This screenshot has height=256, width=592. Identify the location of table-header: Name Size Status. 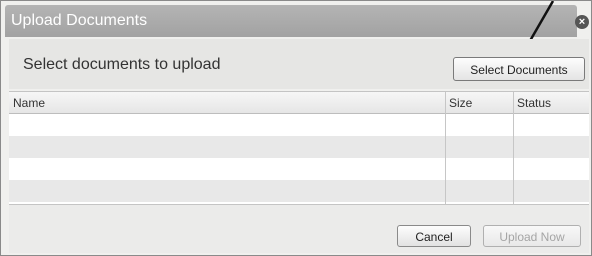
(299, 103).